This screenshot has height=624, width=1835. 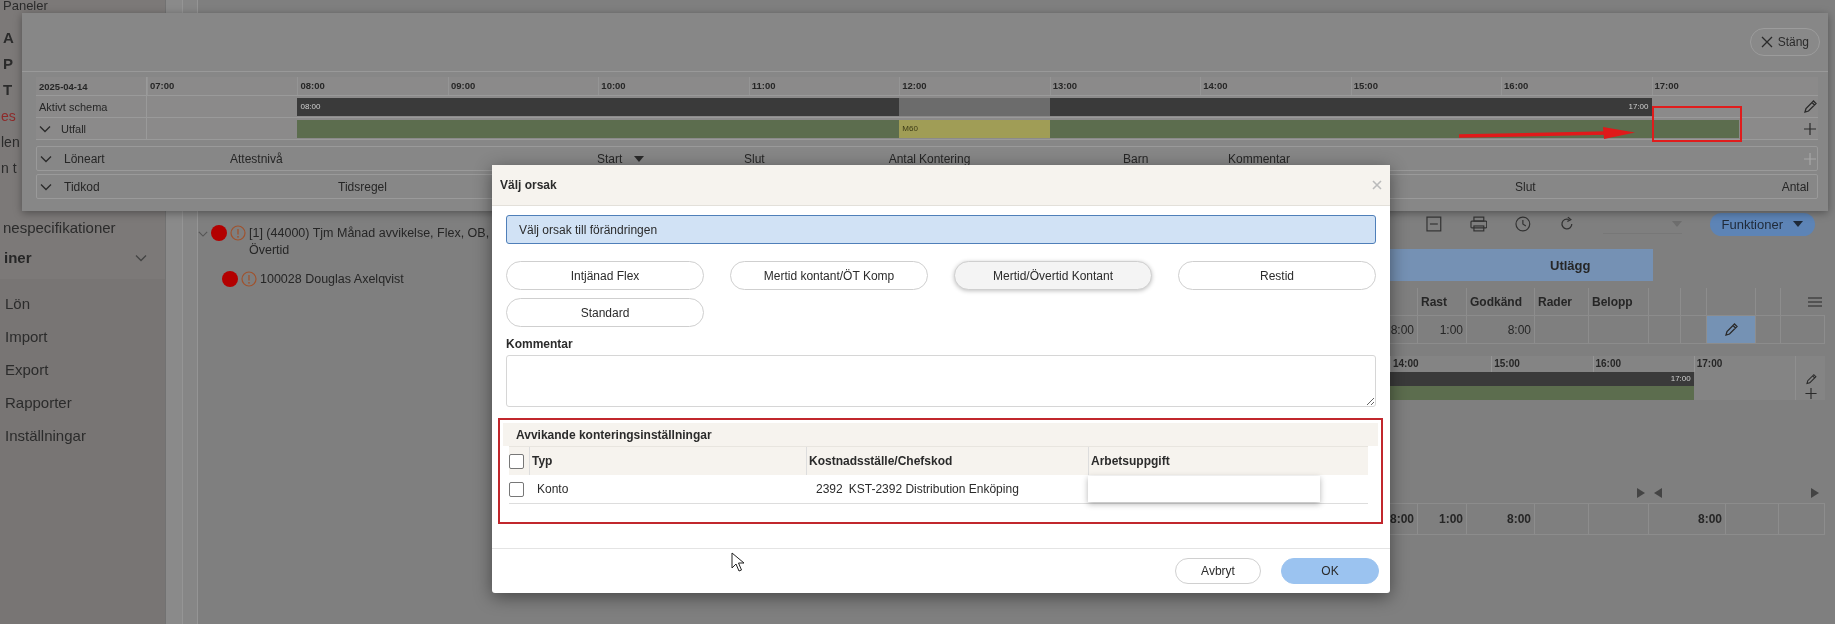 I want to click on edit-cell, so click(x=1731, y=329).